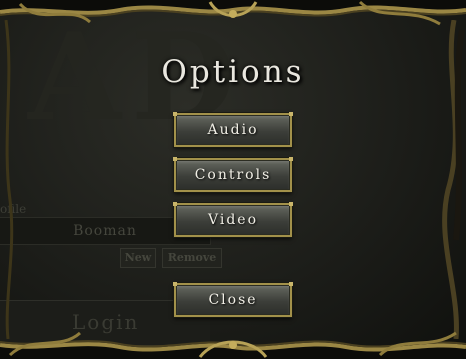  I want to click on ornate-frame-bottom-icon, so click(233, 345).